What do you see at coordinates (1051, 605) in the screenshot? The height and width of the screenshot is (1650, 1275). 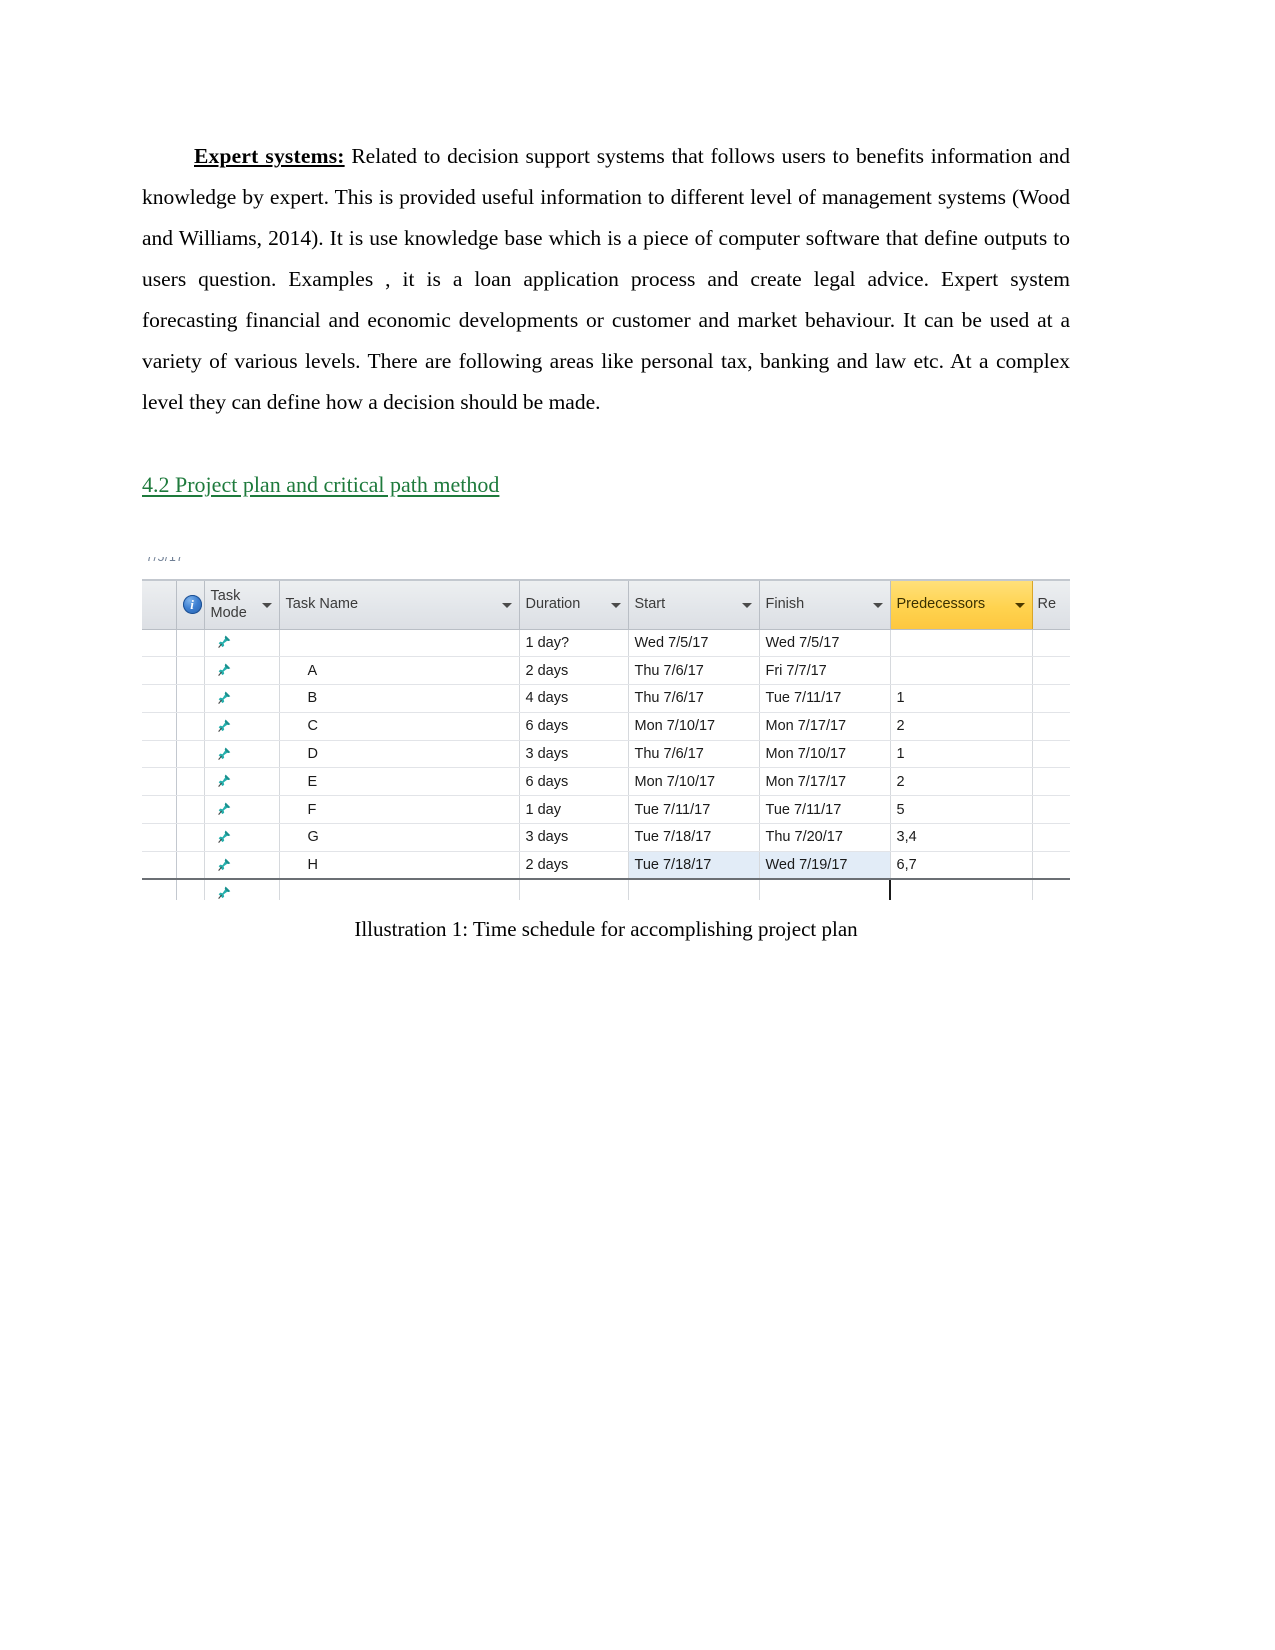 I see `resource-names-header: Re` at bounding box center [1051, 605].